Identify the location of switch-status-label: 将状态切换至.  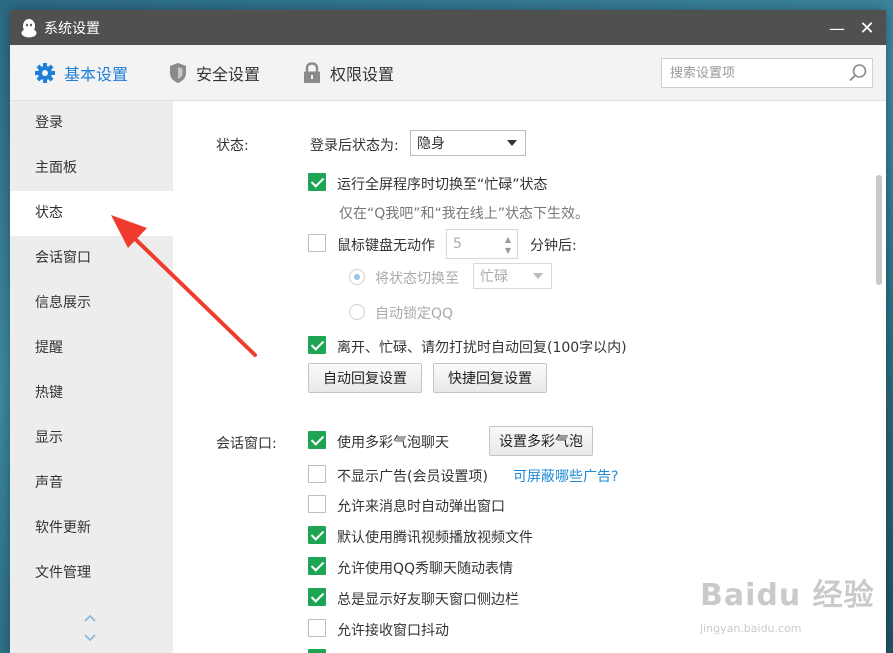
(417, 279).